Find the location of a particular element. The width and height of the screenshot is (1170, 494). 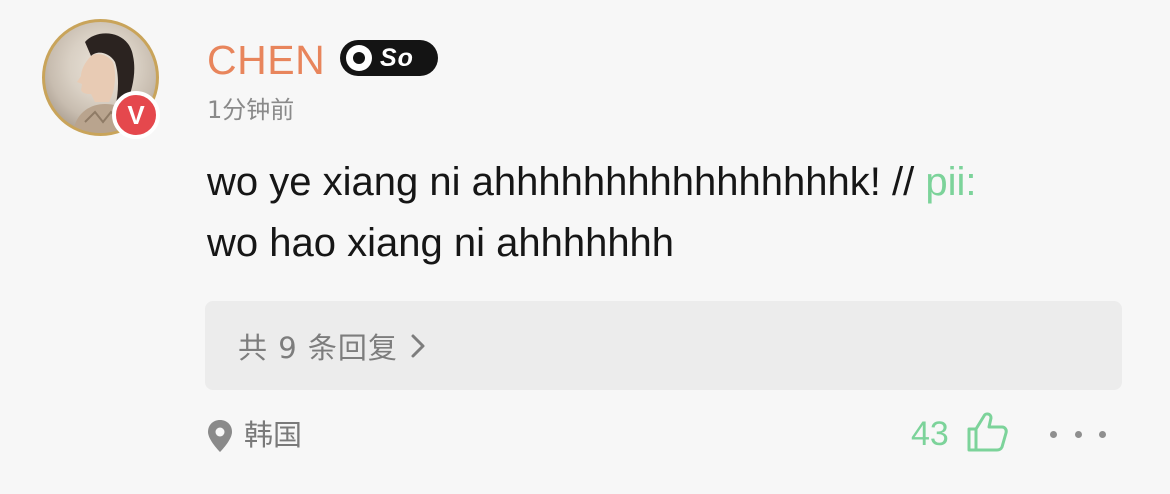

quoted-text: wo hao xiang ni ahhhhhhh is located at coordinates (441, 243).